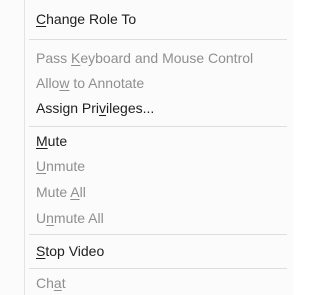 This screenshot has height=295, width=320. What do you see at coordinates (24, 147) in the screenshot?
I see `menu-icon-gutter-divider` at bounding box center [24, 147].